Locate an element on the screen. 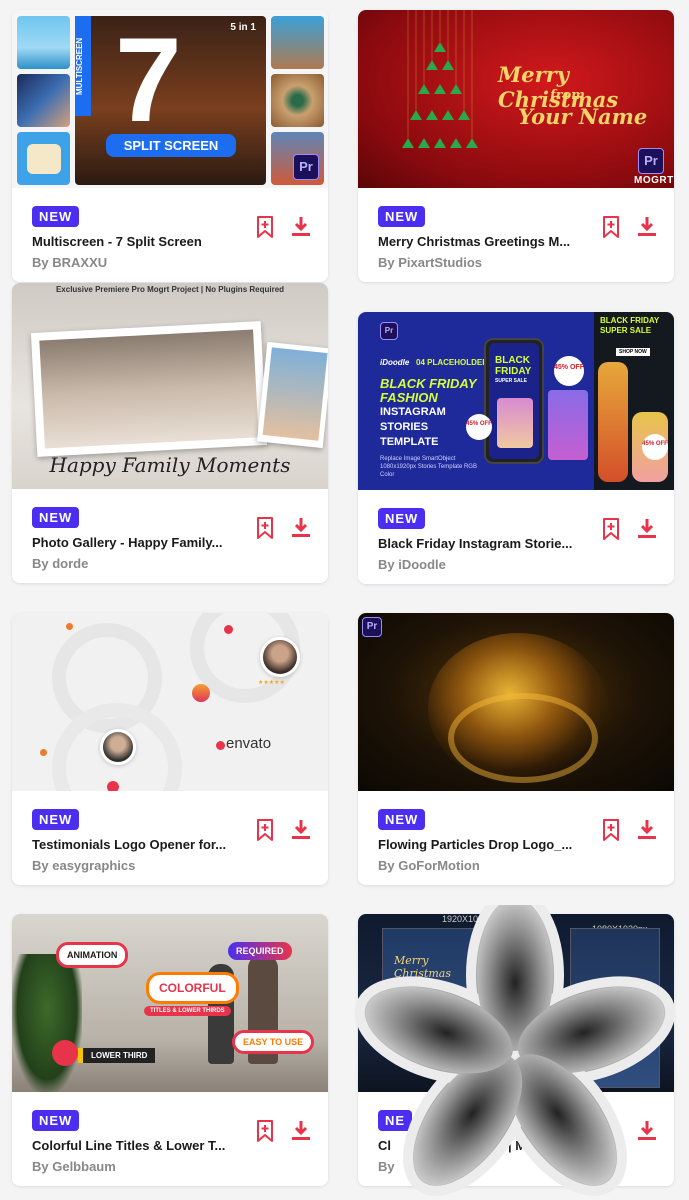  card-author: By iDoodle is located at coordinates (412, 564).